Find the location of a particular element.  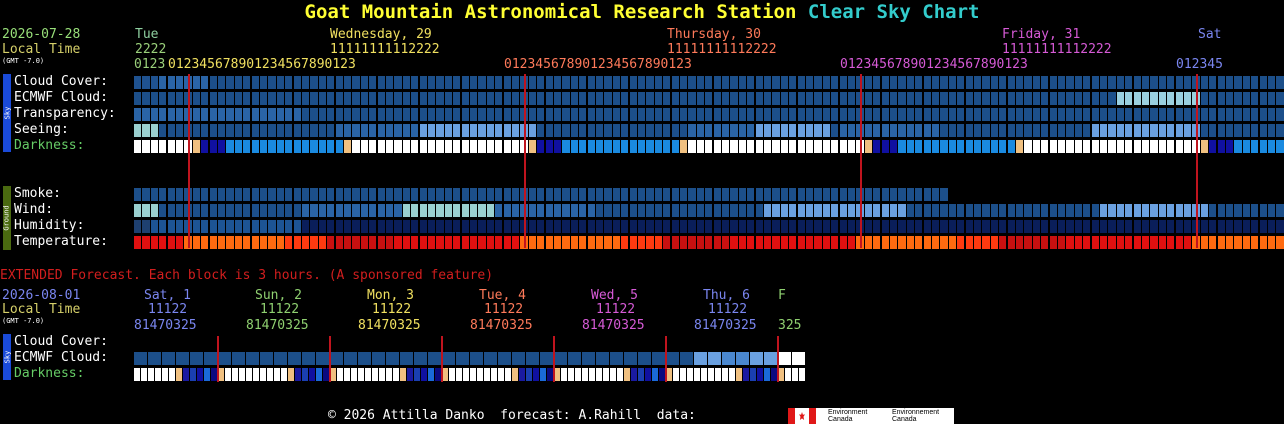

ext-sky-section-label: Sky is located at coordinates (7, 357).